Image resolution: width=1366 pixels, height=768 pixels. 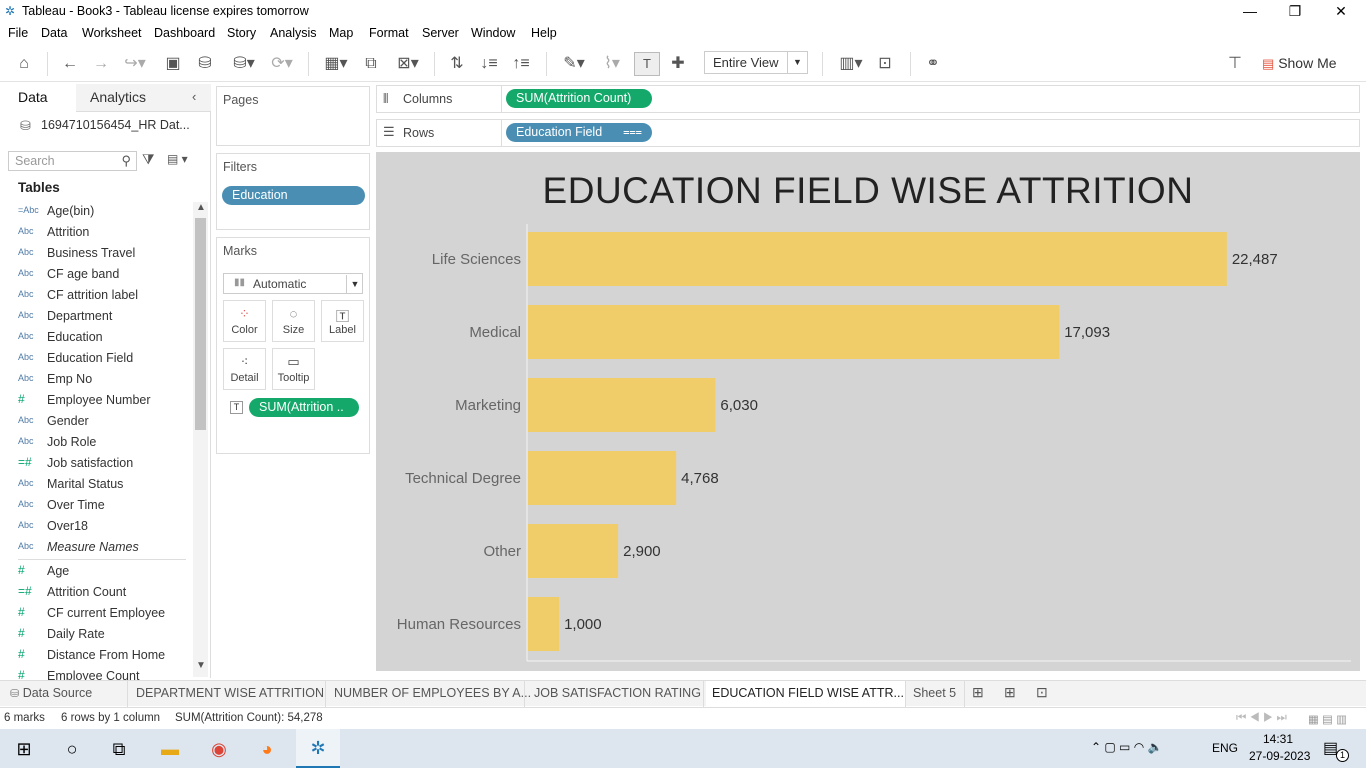 I want to click on menu-map: Map, so click(x=341, y=33).